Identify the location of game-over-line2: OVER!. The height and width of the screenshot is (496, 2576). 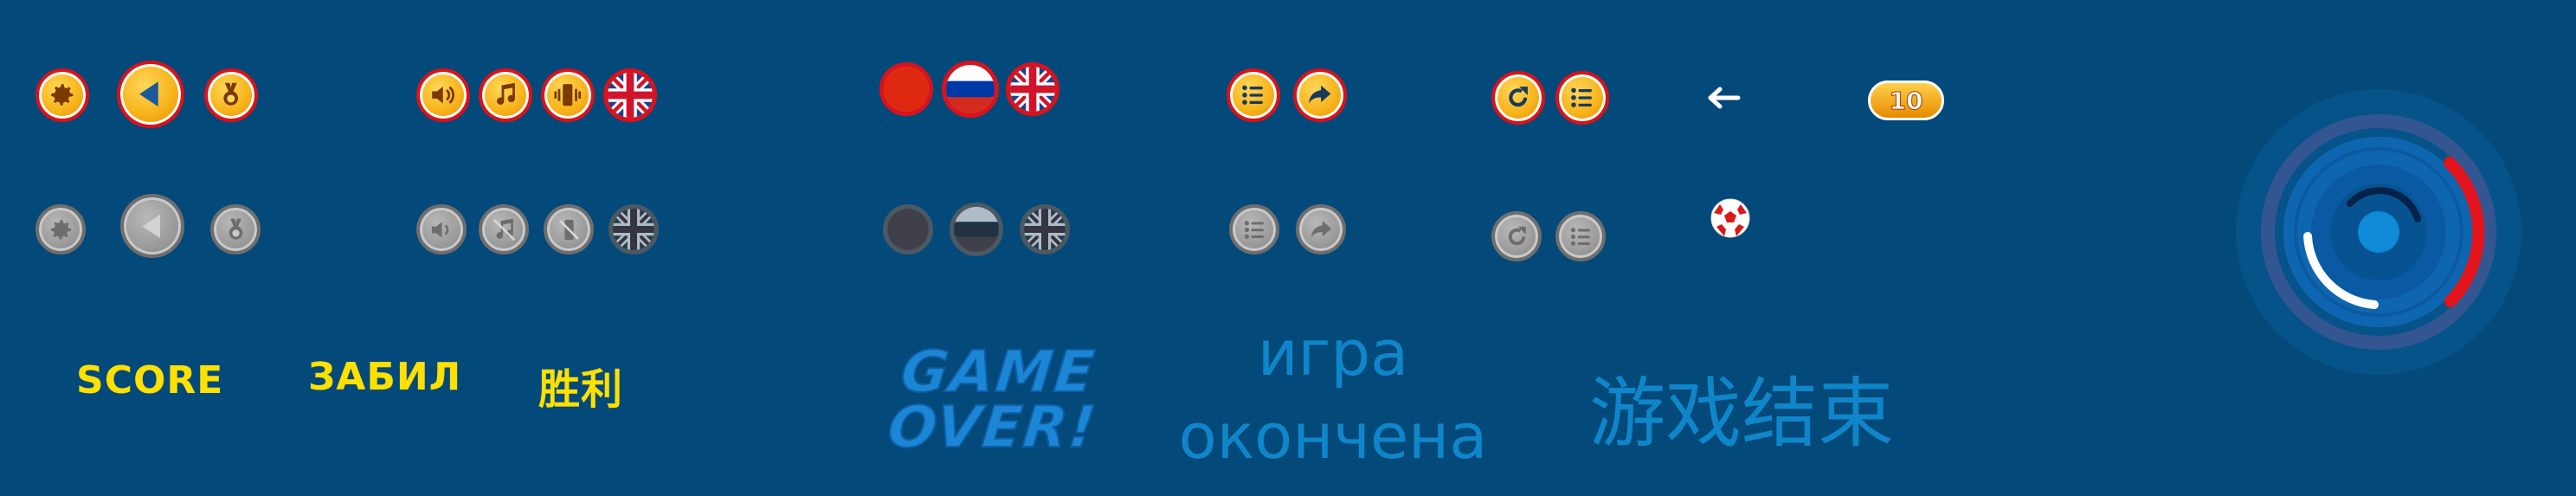
(992, 427).